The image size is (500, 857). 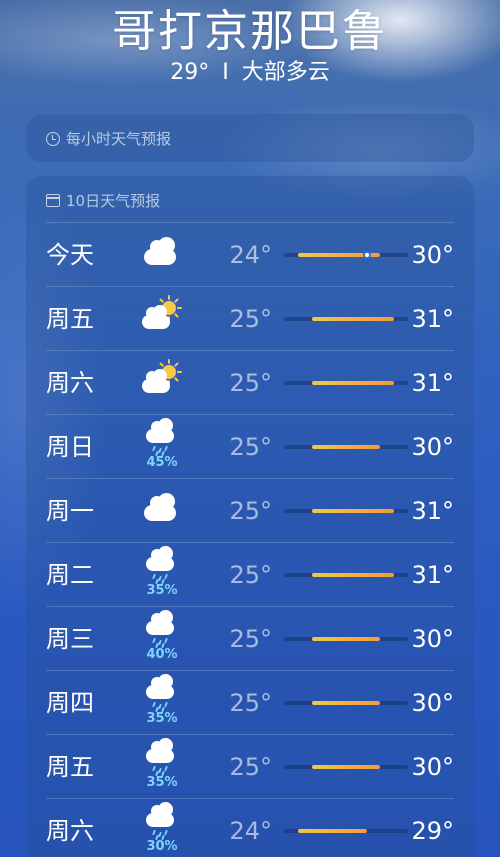 I want to click on forecast-day: 周日, so click(x=70, y=447).